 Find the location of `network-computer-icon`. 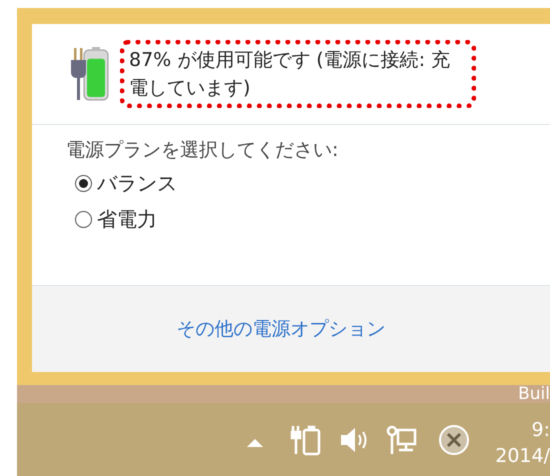

network-computer-icon is located at coordinates (402, 440).